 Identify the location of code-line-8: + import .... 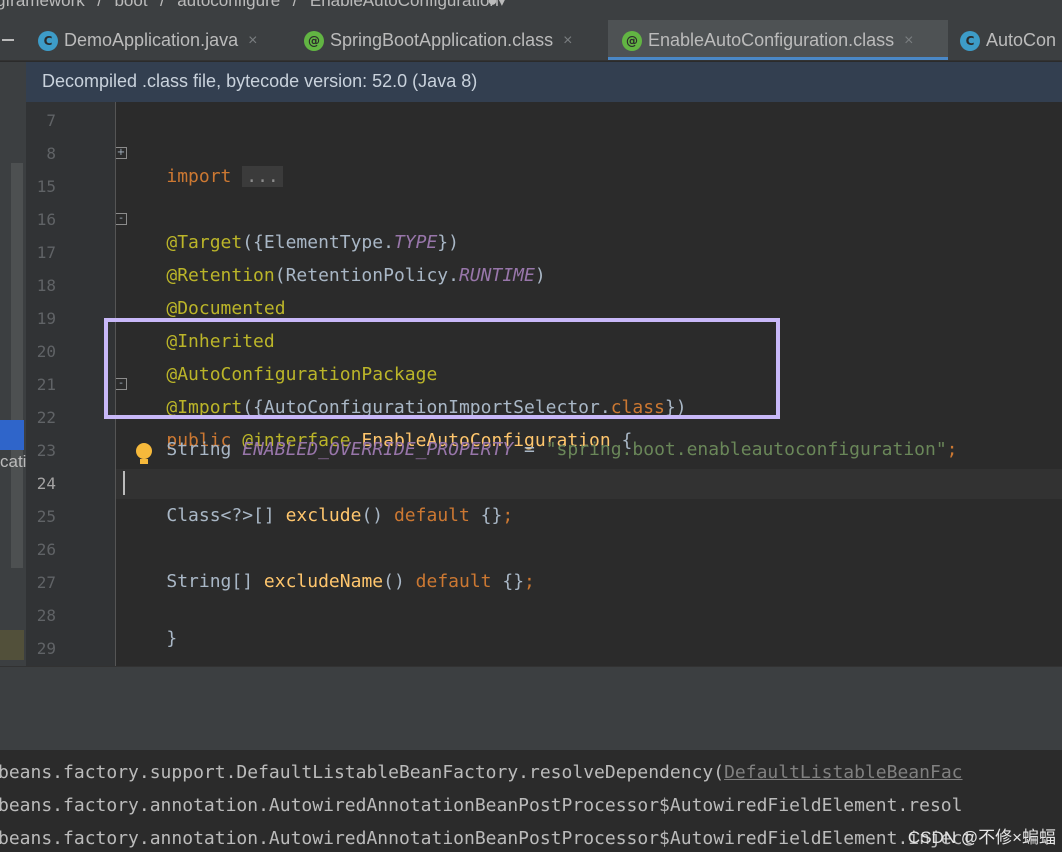
(199, 177).